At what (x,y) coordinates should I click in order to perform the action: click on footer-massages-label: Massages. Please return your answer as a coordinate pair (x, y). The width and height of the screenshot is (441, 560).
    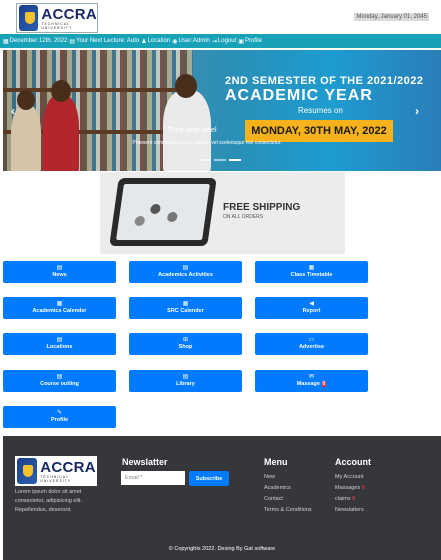
    Looking at the image, I should click on (348, 488).